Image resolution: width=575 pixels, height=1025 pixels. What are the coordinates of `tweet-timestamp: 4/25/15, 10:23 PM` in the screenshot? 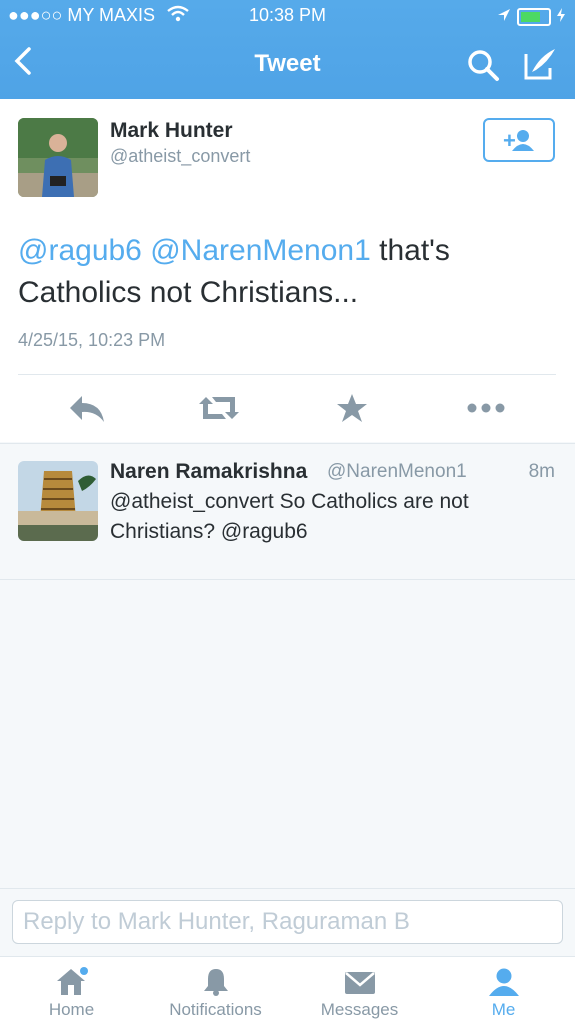 It's located at (92, 340).